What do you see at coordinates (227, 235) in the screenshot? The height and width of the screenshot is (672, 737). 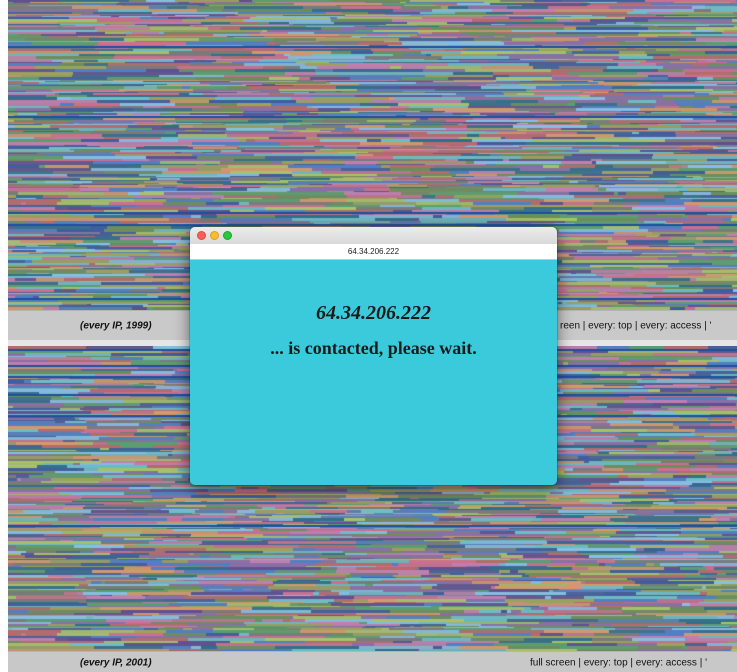 I see `maximize-icon` at bounding box center [227, 235].